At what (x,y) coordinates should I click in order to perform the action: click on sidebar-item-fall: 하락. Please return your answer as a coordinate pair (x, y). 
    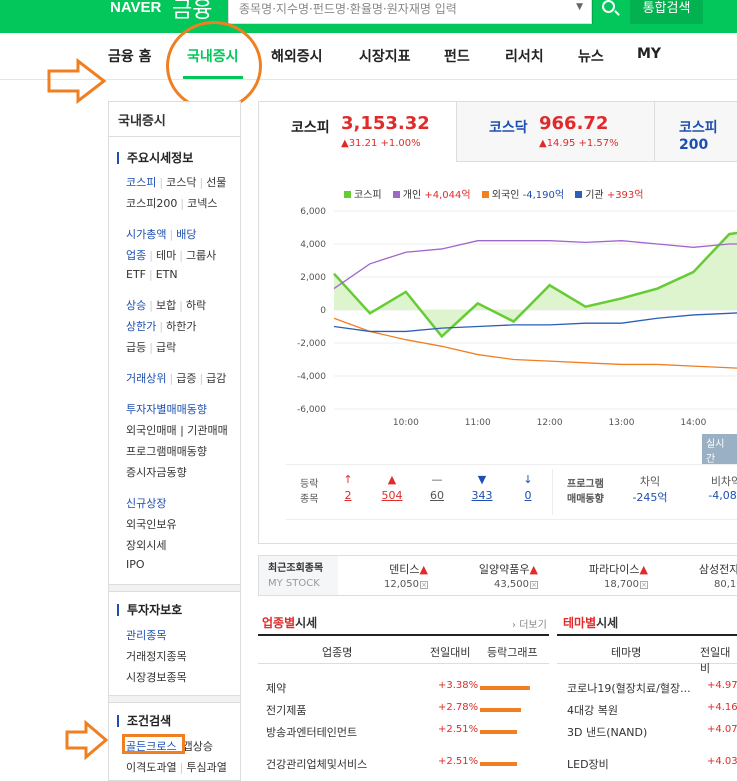
    Looking at the image, I should click on (196, 305).